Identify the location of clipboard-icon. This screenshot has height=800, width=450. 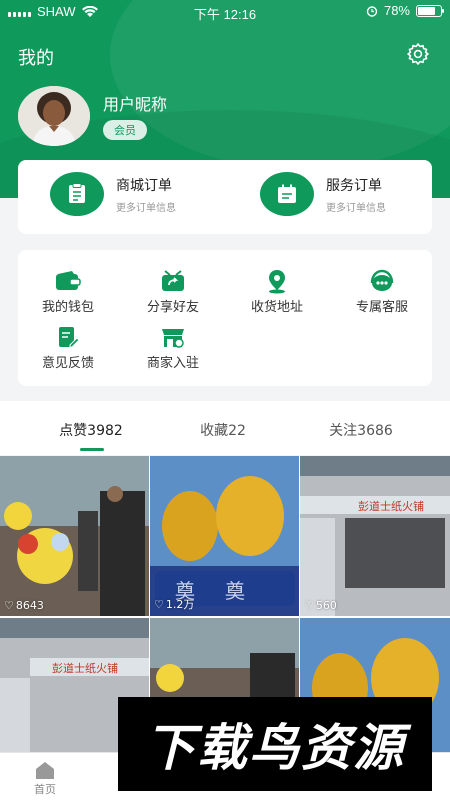
(77, 194).